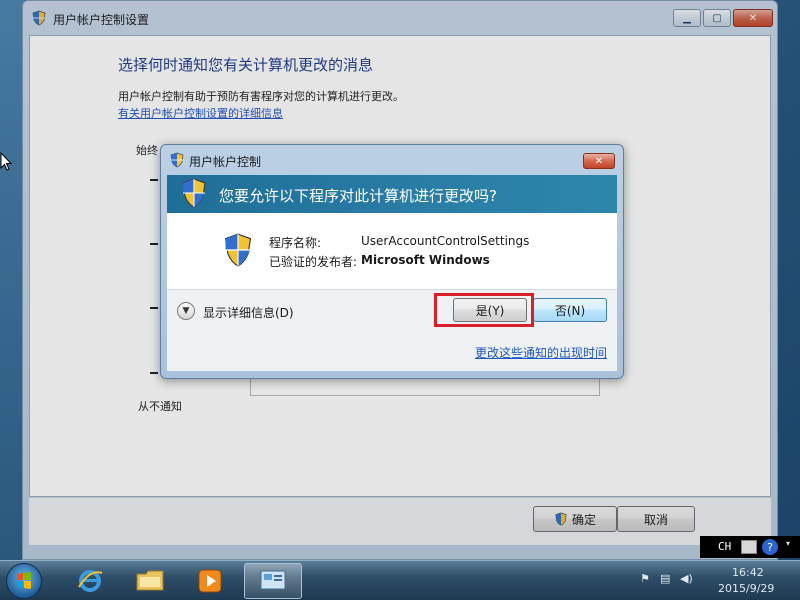  I want to click on keyboard-icon, so click(749, 547).